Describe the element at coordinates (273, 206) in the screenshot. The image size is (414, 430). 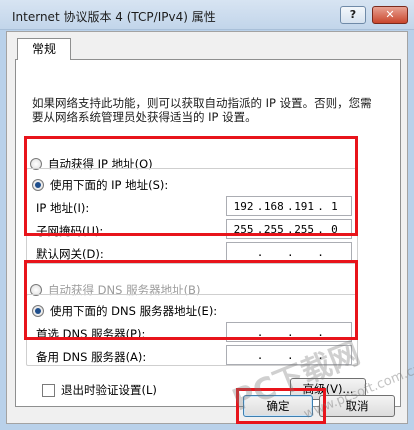
I see `ip-octet-2: 168` at that location.